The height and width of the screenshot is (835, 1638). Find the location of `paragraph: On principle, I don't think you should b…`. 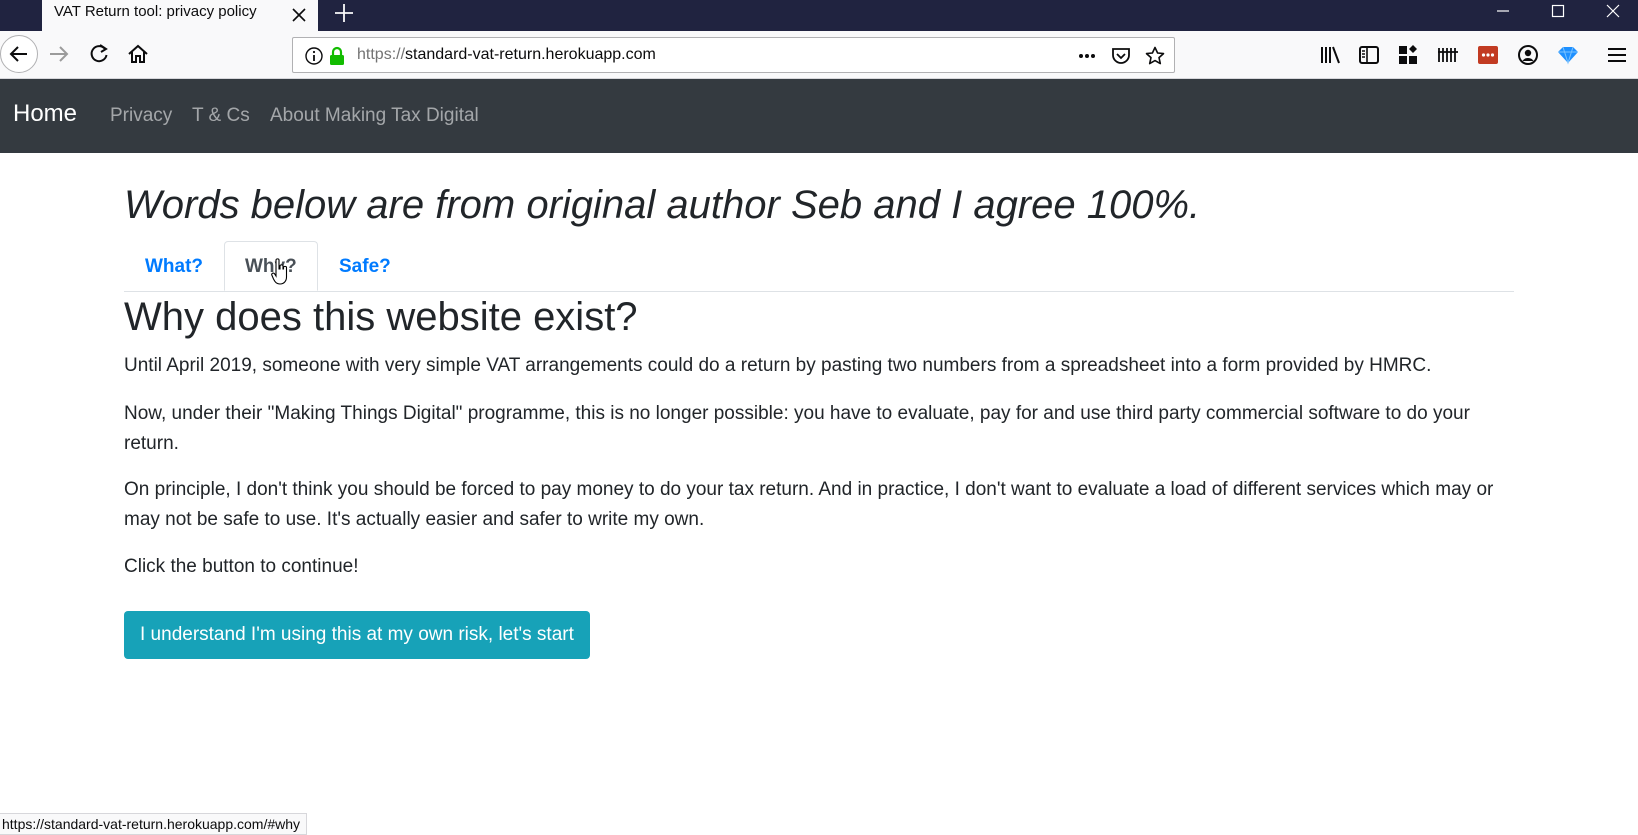

paragraph: On principle, I don't think you should b… is located at coordinates (809, 504).